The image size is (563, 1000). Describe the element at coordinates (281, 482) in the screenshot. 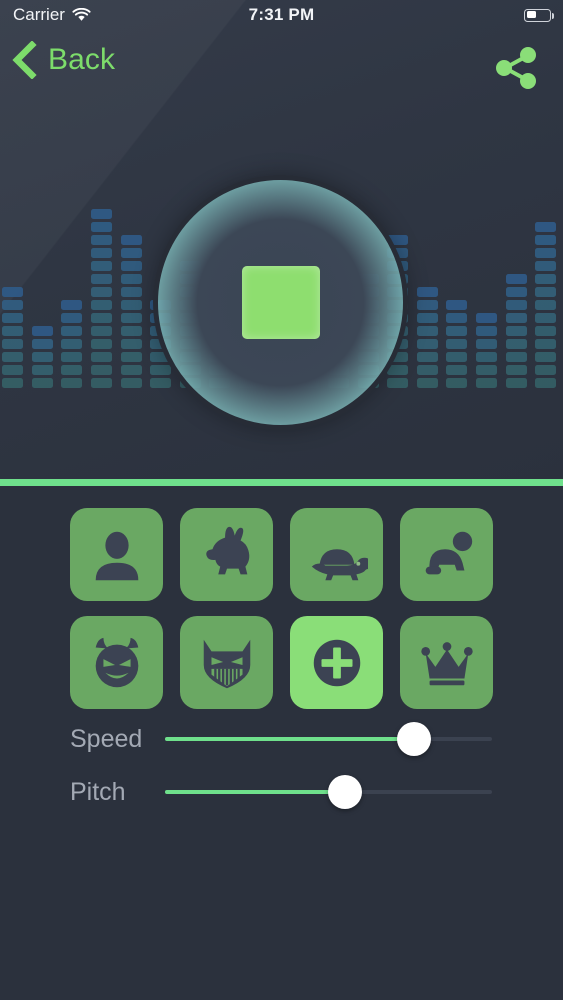

I see `section-divider` at that location.